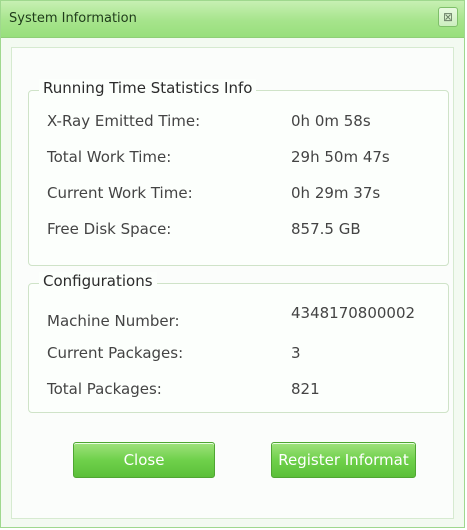 Image resolution: width=467 pixels, height=530 pixels. Describe the element at coordinates (113, 321) in the screenshot. I see `machine-number-label: Machine Number:` at that location.